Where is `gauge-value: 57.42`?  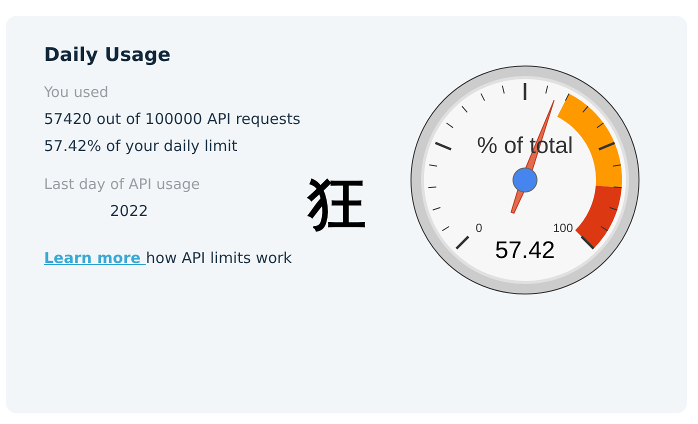
gauge-value: 57.42 is located at coordinates (525, 250).